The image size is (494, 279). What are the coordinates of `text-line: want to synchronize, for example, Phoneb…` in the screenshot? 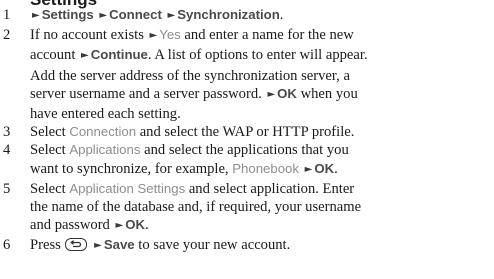 It's located at (260, 170).